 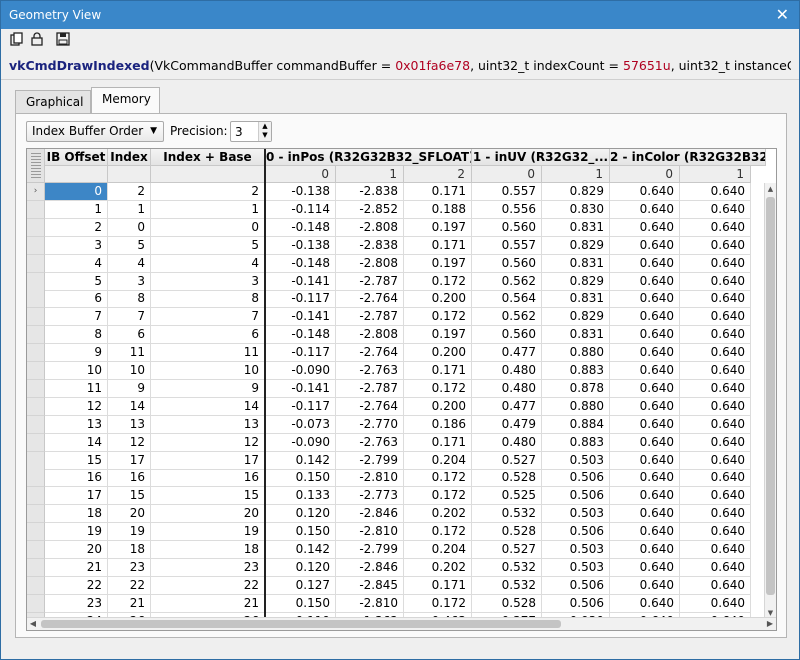 What do you see at coordinates (76, 246) in the screenshot?
I see `table-cell: 3` at bounding box center [76, 246].